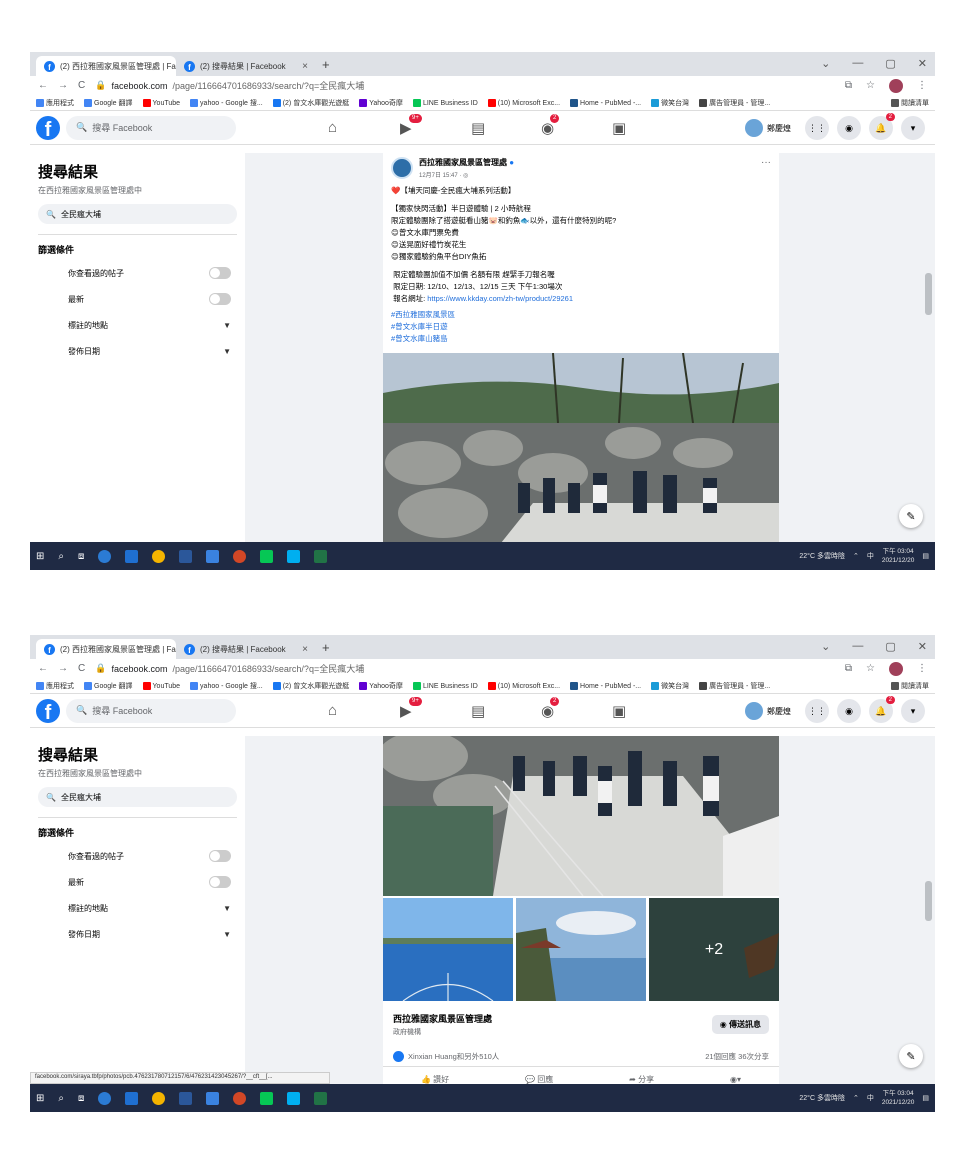 The height and width of the screenshot is (1151, 966). Describe the element at coordinates (768, 128) in the screenshot. I see `user-profile-chip: 鄭慶煌` at that location.